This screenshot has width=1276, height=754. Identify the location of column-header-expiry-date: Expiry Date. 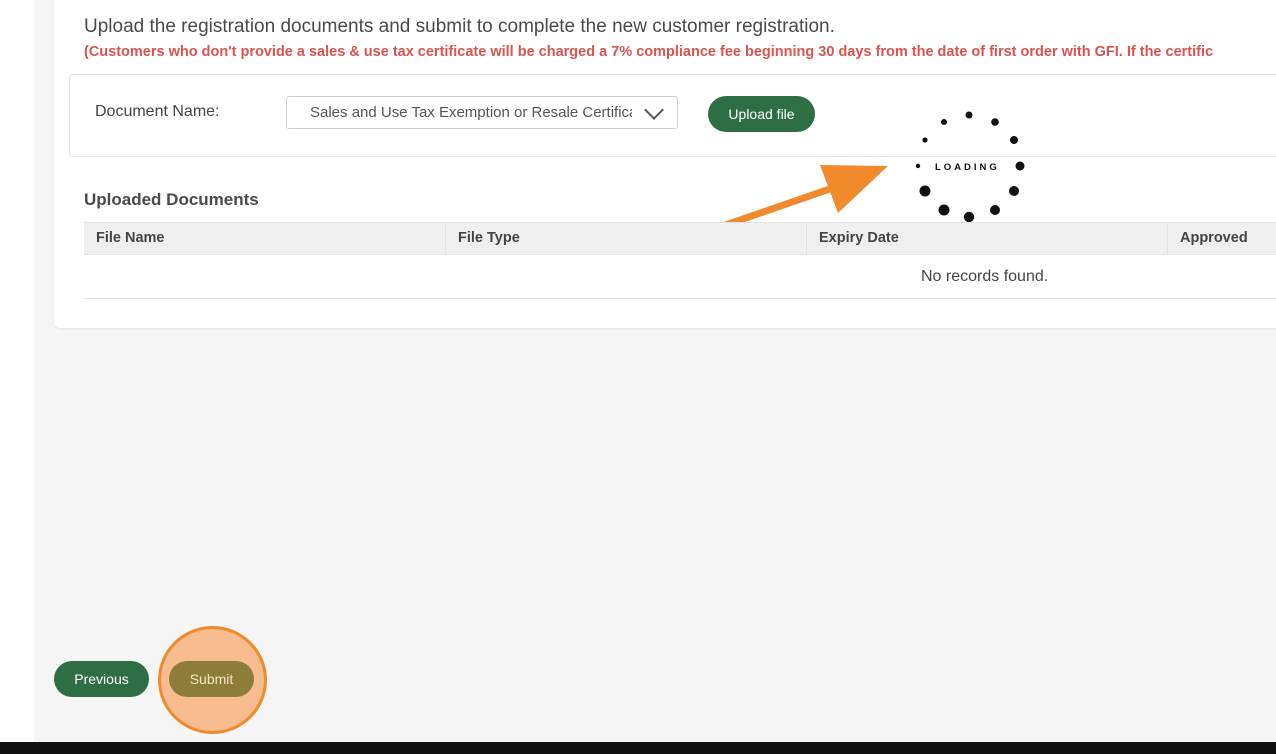
(986, 238).